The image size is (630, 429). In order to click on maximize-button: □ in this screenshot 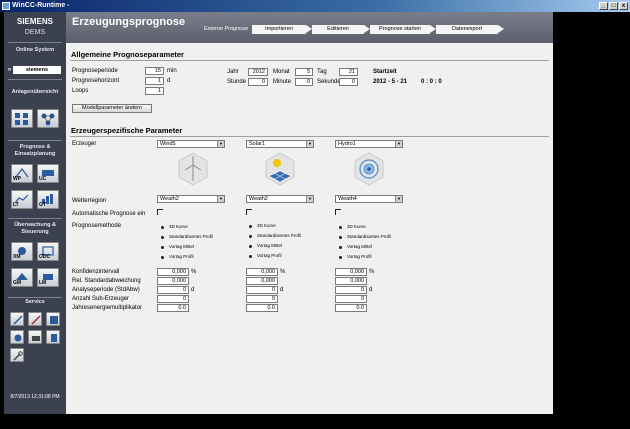, I will do `click(613, 6)`.